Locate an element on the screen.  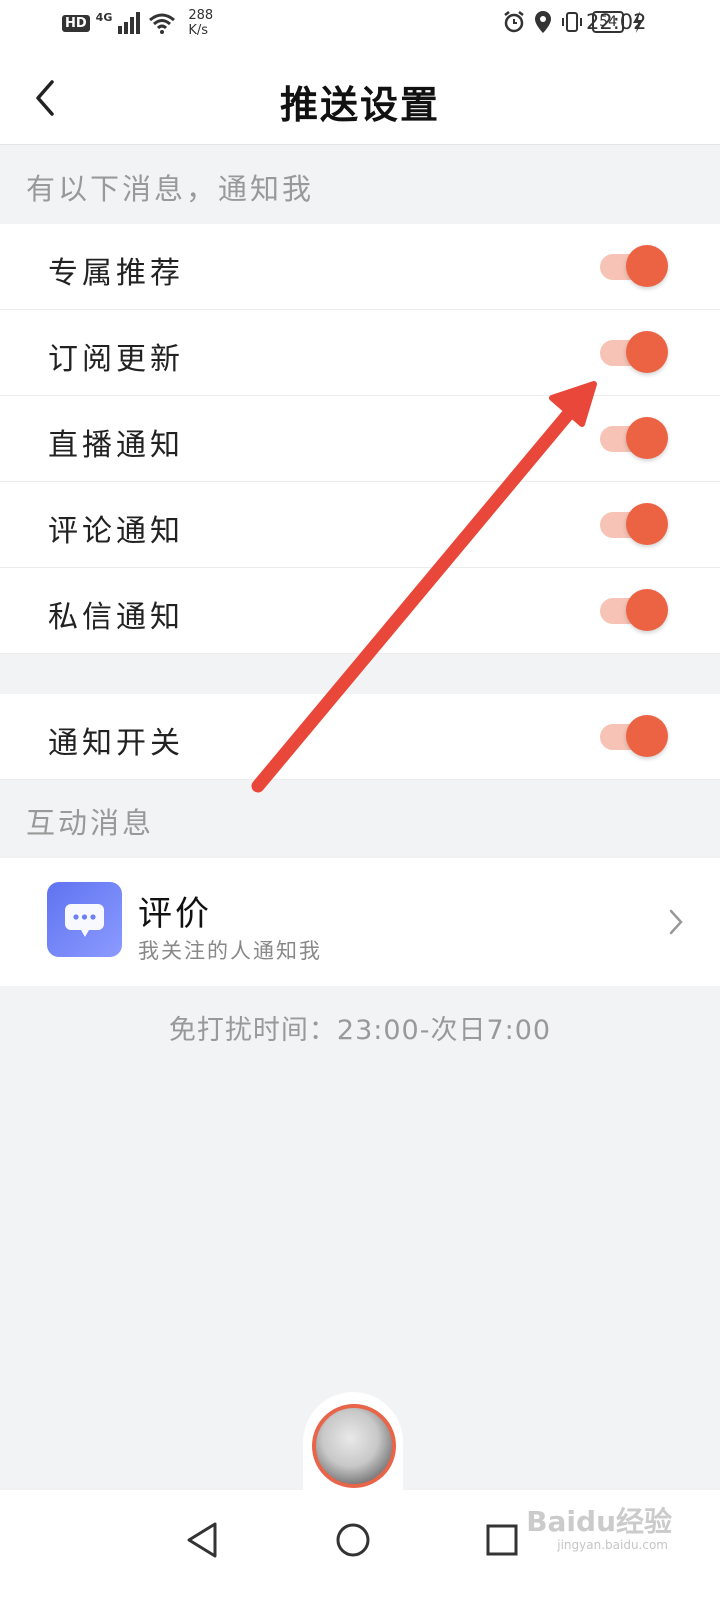
setting-label: 订阅更新 is located at coordinates (116, 359).